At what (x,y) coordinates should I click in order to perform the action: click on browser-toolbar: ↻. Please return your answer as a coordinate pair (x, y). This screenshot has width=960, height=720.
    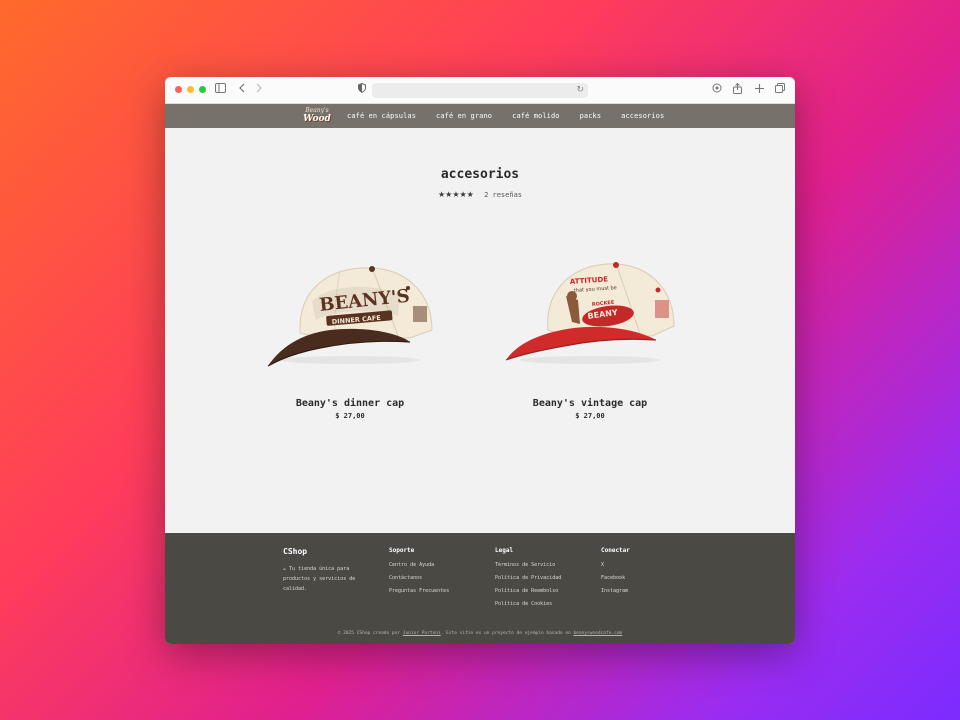
    Looking at the image, I should click on (480, 90).